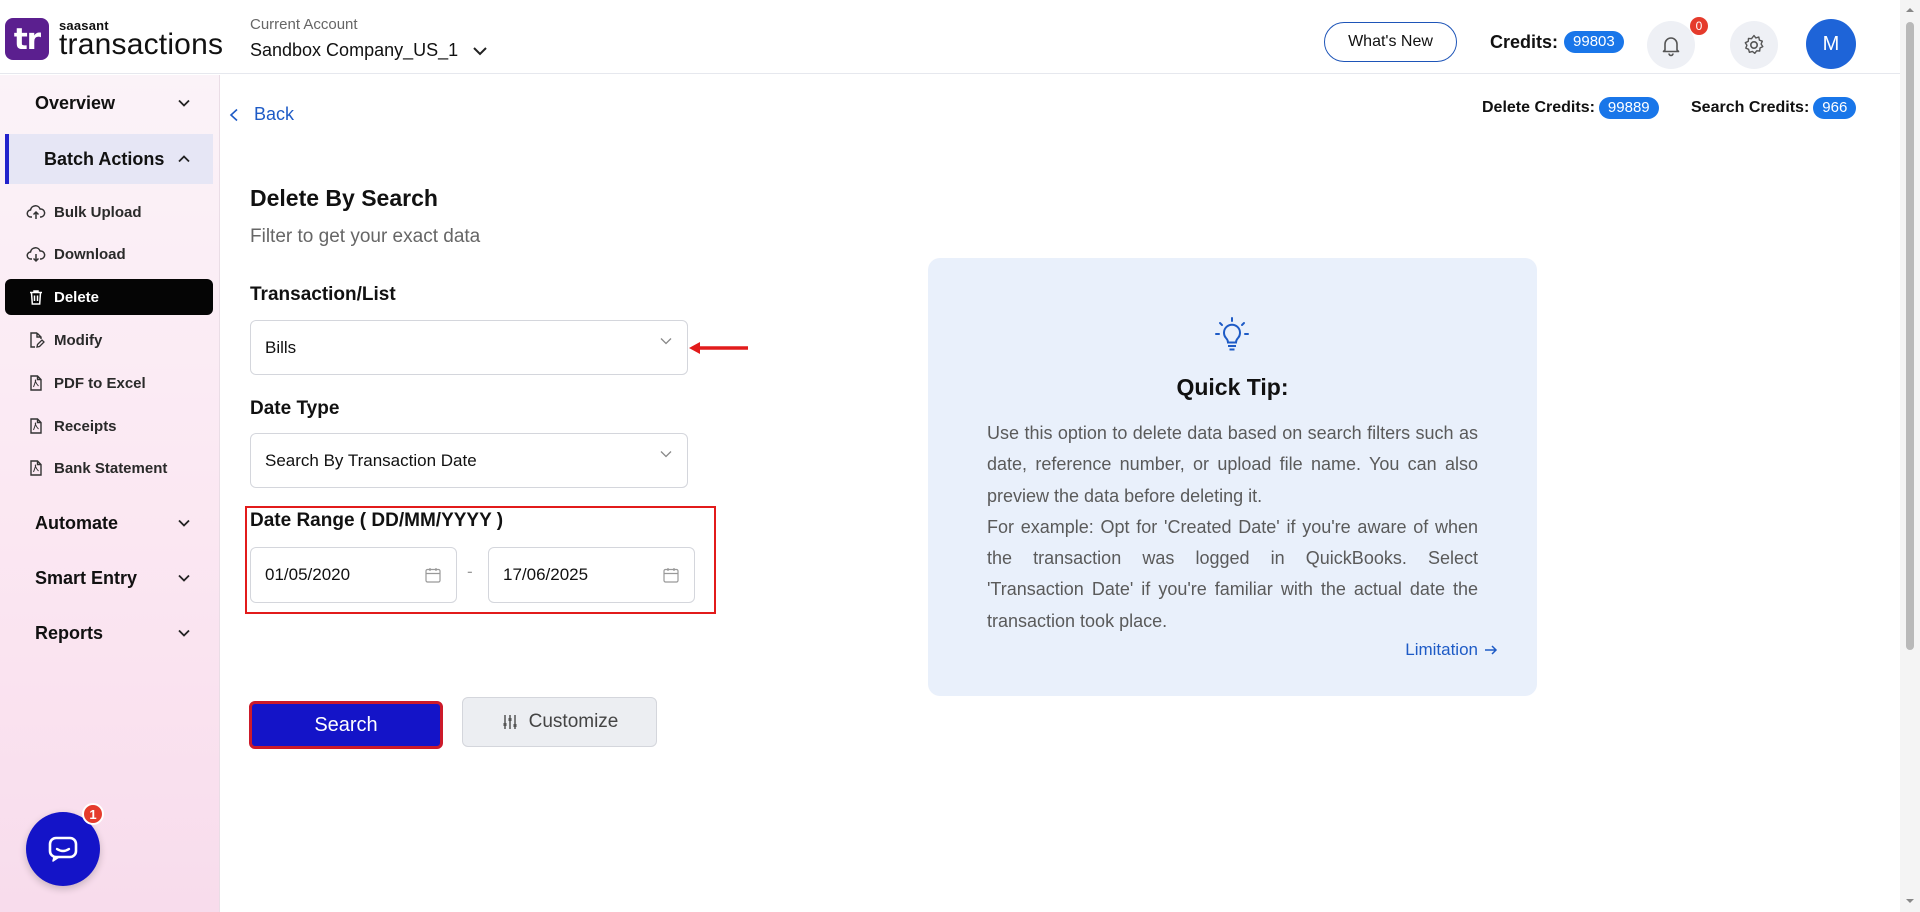  I want to click on account-dropdown: Sandbox Company_US_1, so click(369, 50).